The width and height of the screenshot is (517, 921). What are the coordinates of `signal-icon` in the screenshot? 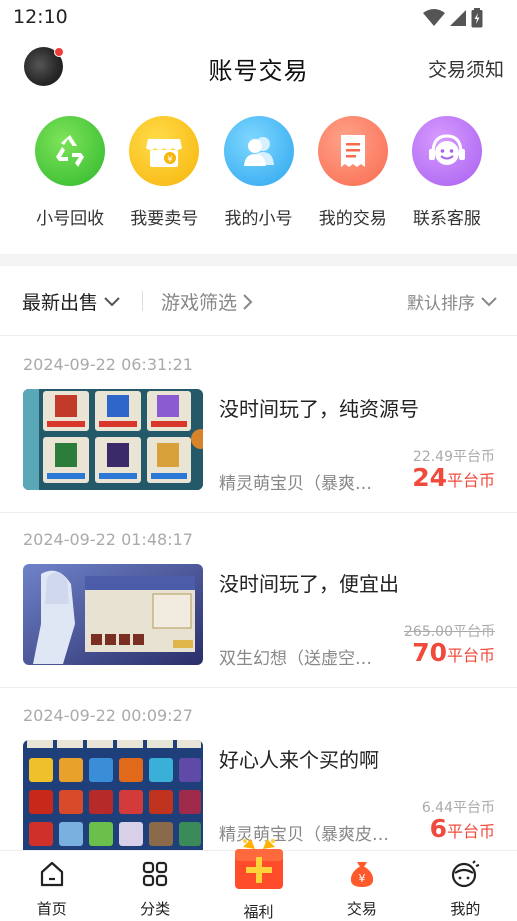 It's located at (458, 18).